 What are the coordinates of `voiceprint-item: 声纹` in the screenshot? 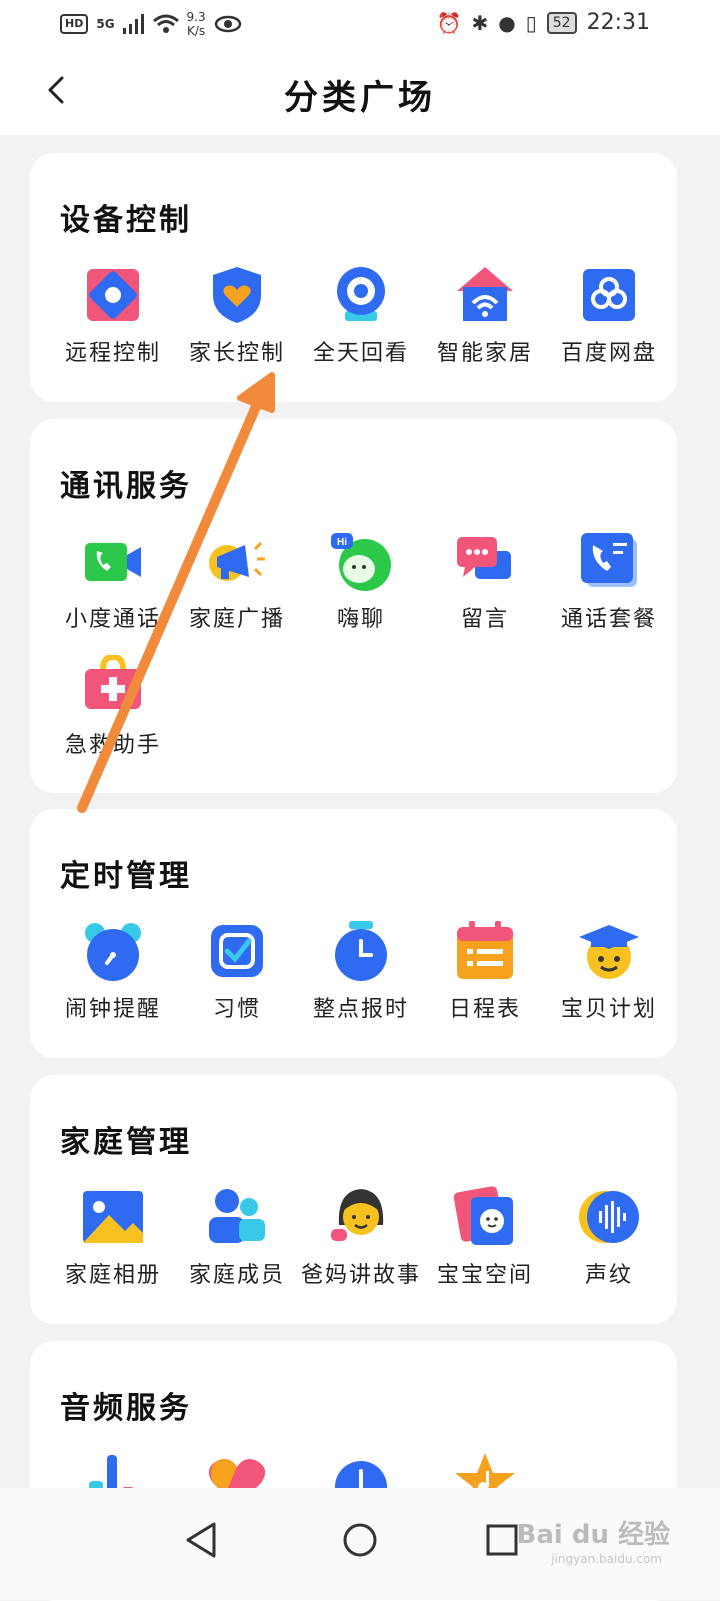 It's located at (609, 1237).